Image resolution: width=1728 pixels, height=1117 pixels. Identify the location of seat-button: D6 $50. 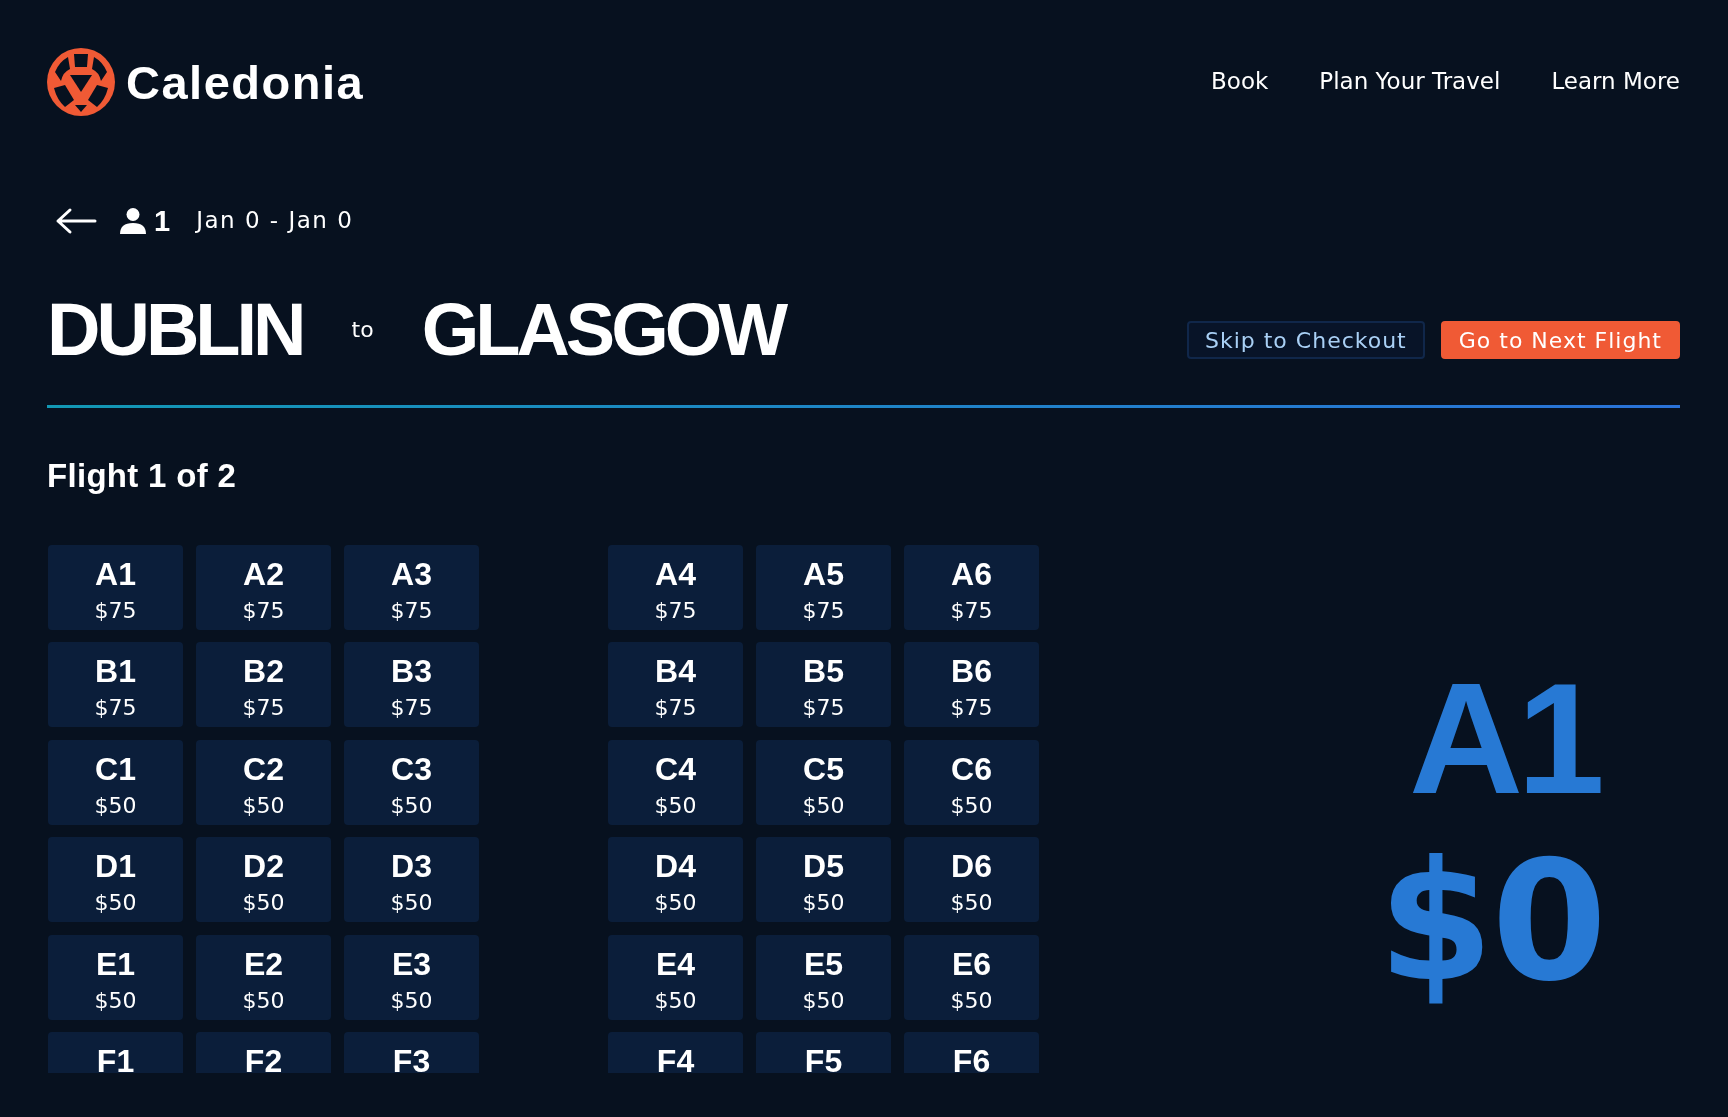
(971, 880).